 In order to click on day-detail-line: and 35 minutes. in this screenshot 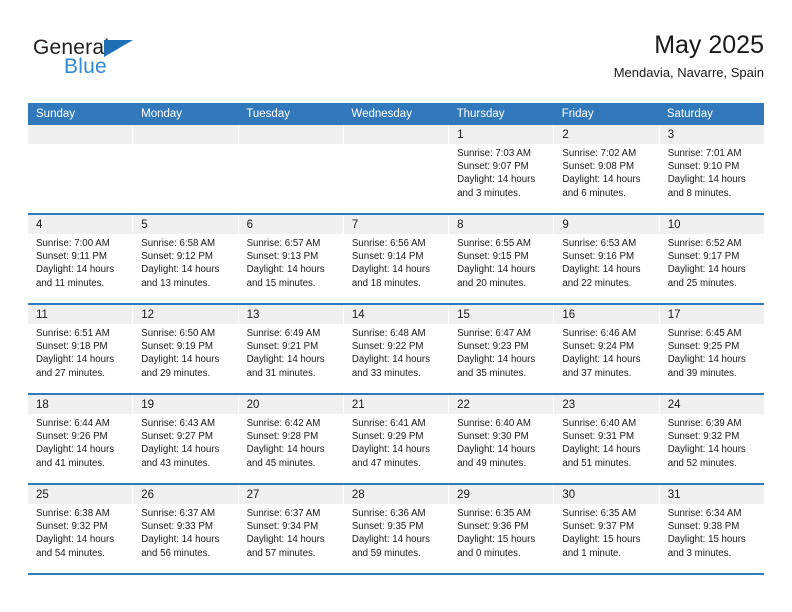, I will do `click(492, 373)`.